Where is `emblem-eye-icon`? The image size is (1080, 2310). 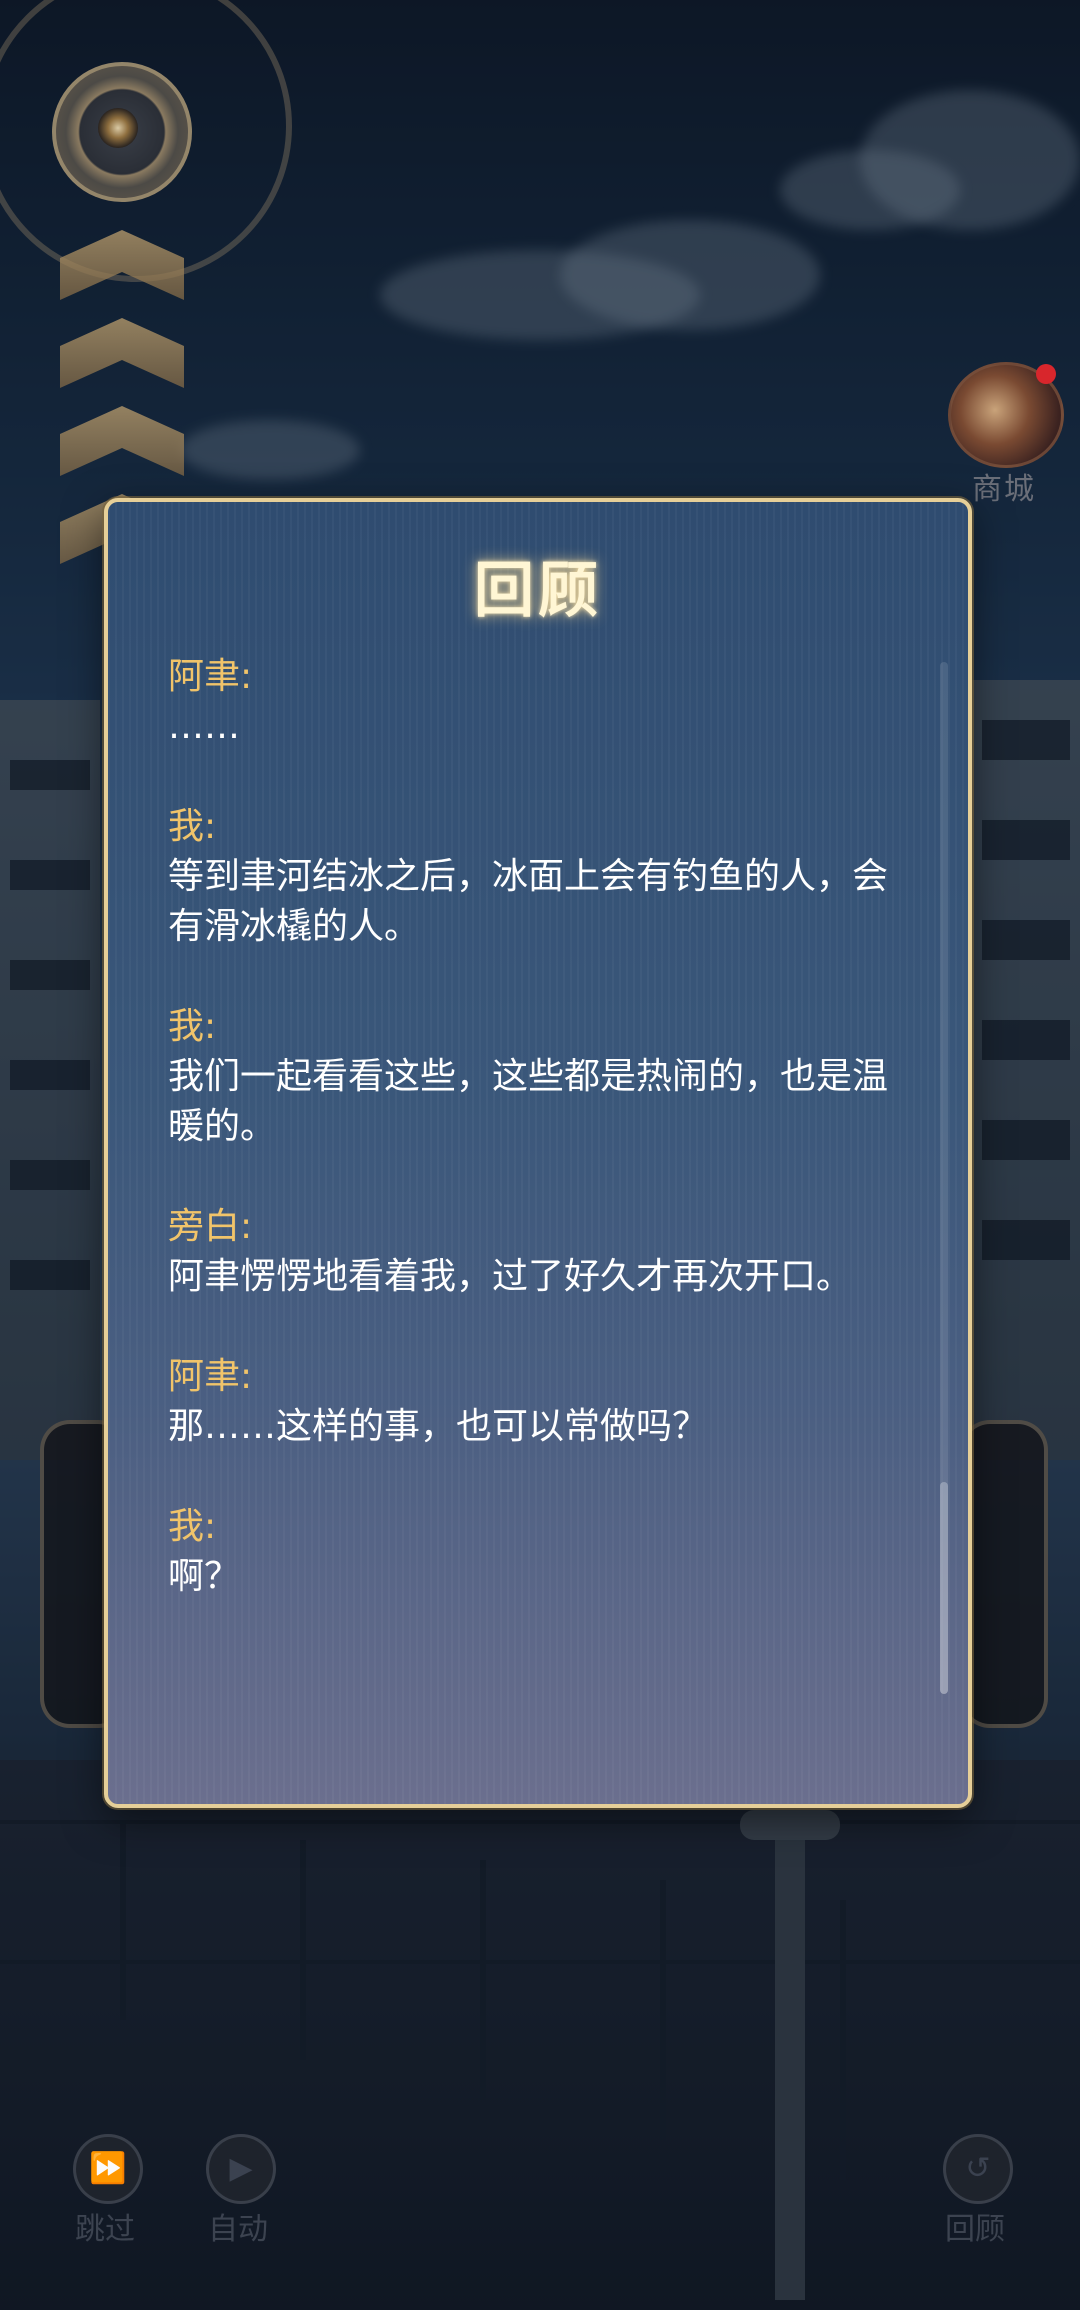 emblem-eye-icon is located at coordinates (118, 128).